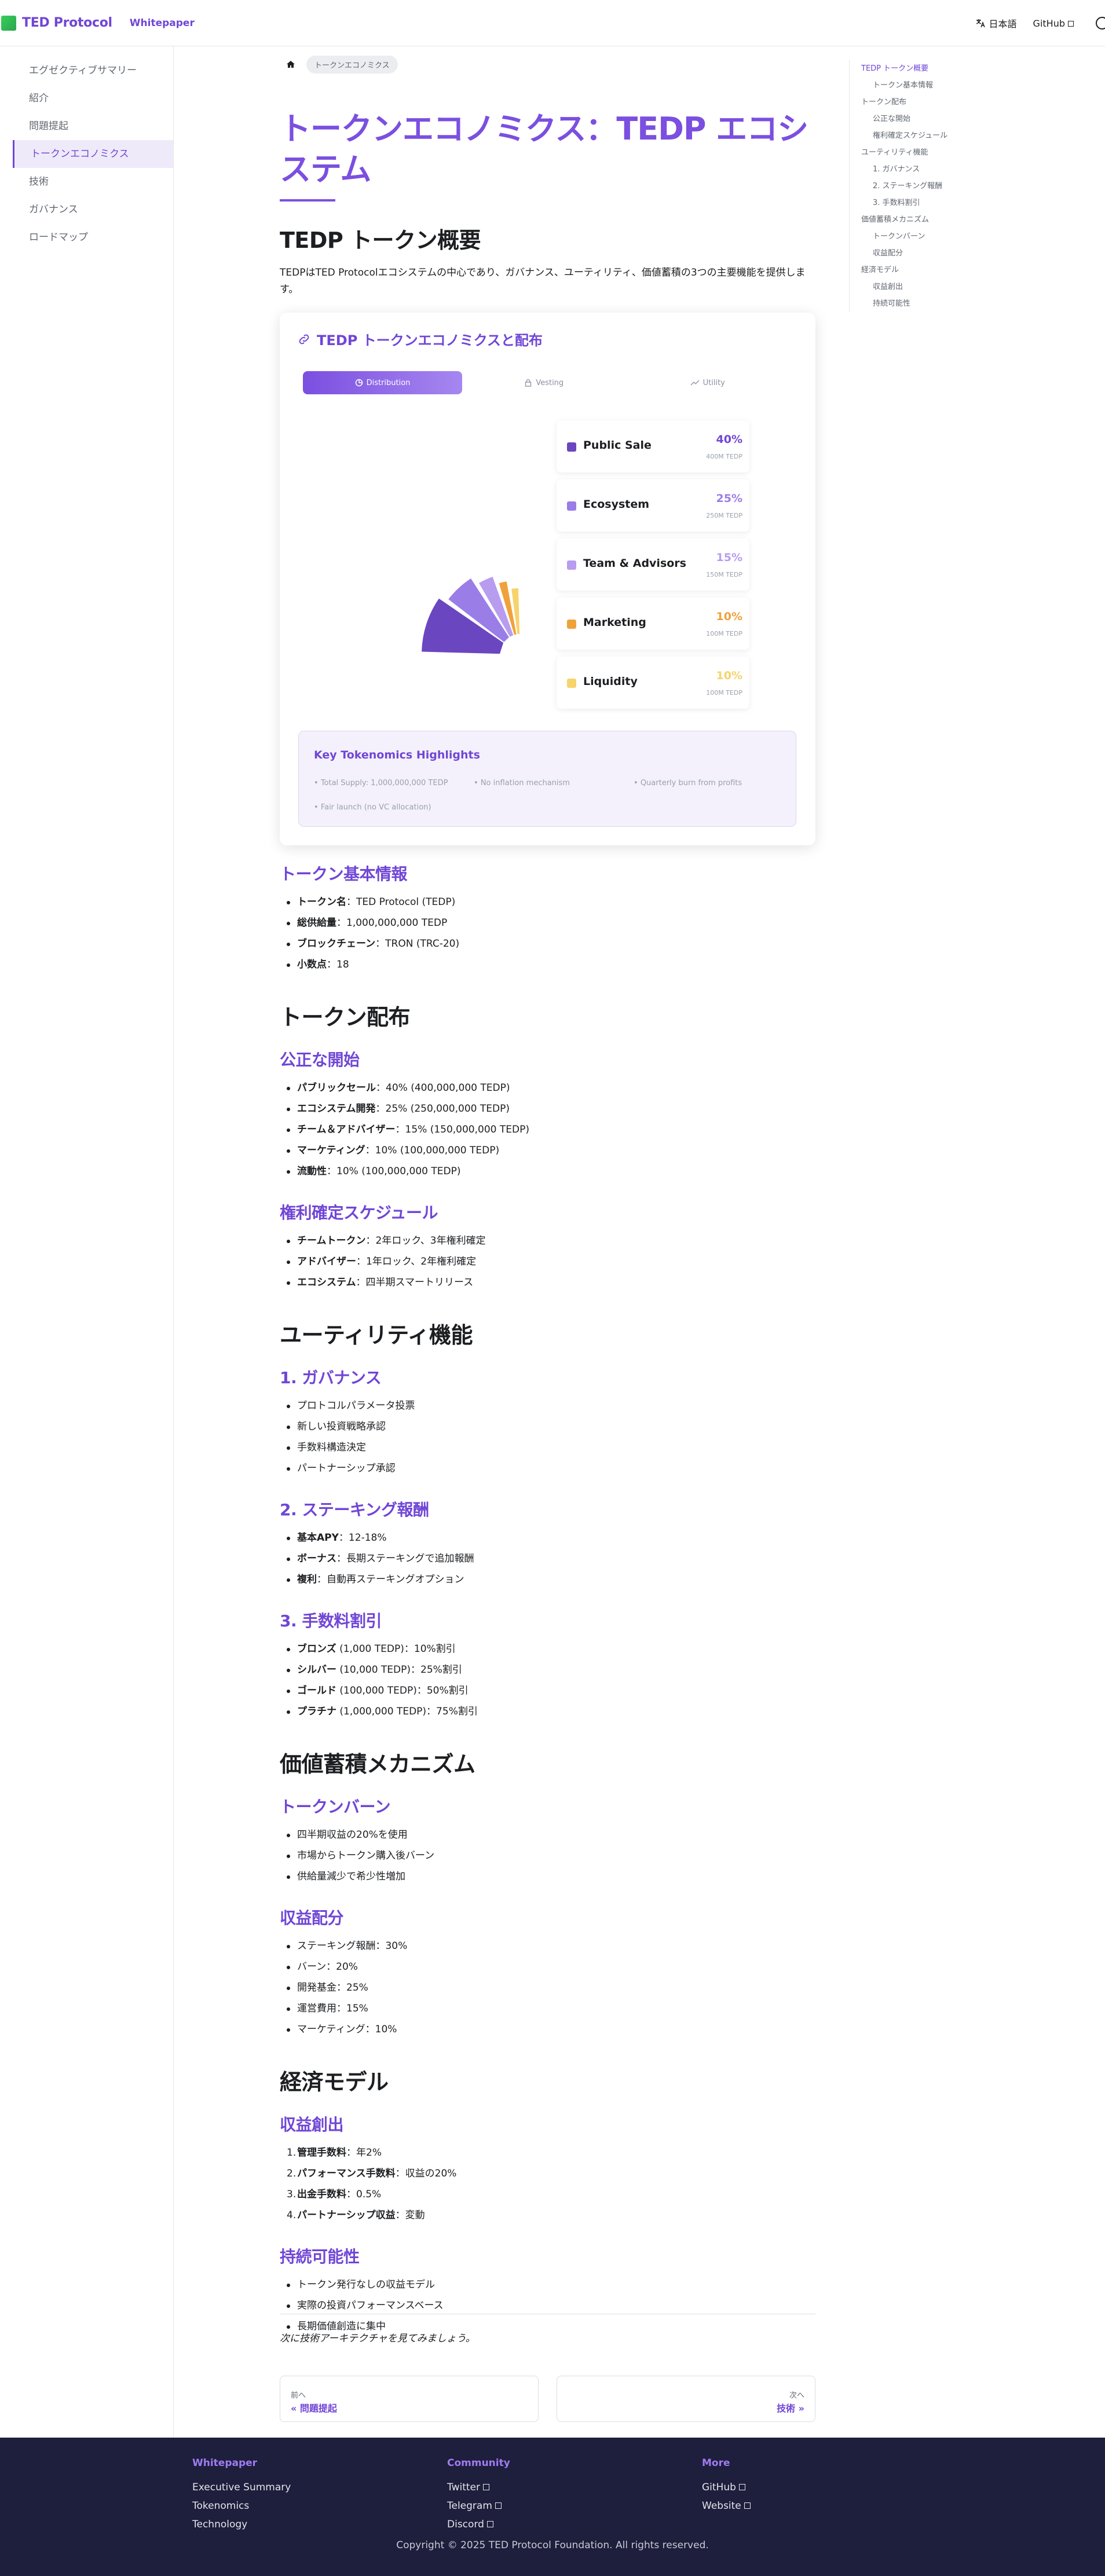  What do you see at coordinates (67, 23) in the screenshot?
I see `brand-title: TED Protocol` at bounding box center [67, 23].